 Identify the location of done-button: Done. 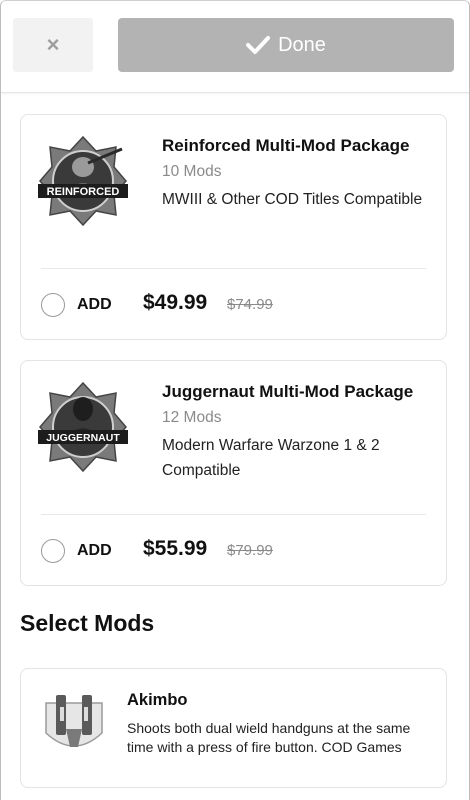
(286, 45).